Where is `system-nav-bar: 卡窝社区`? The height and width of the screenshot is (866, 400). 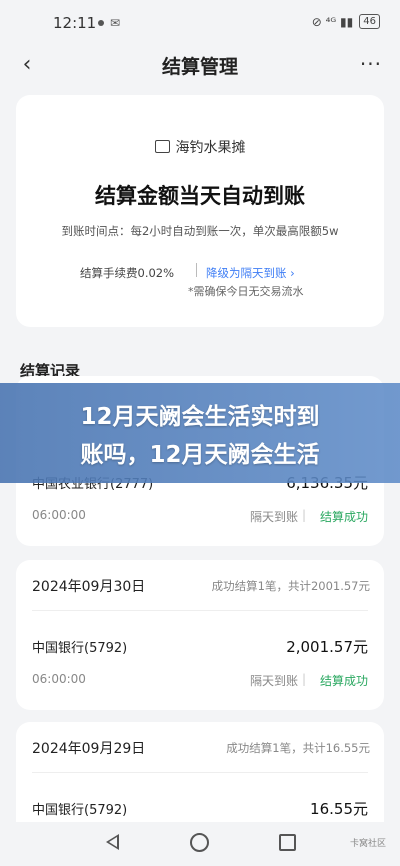
system-nav-bar: 卡窝社区 is located at coordinates (200, 844).